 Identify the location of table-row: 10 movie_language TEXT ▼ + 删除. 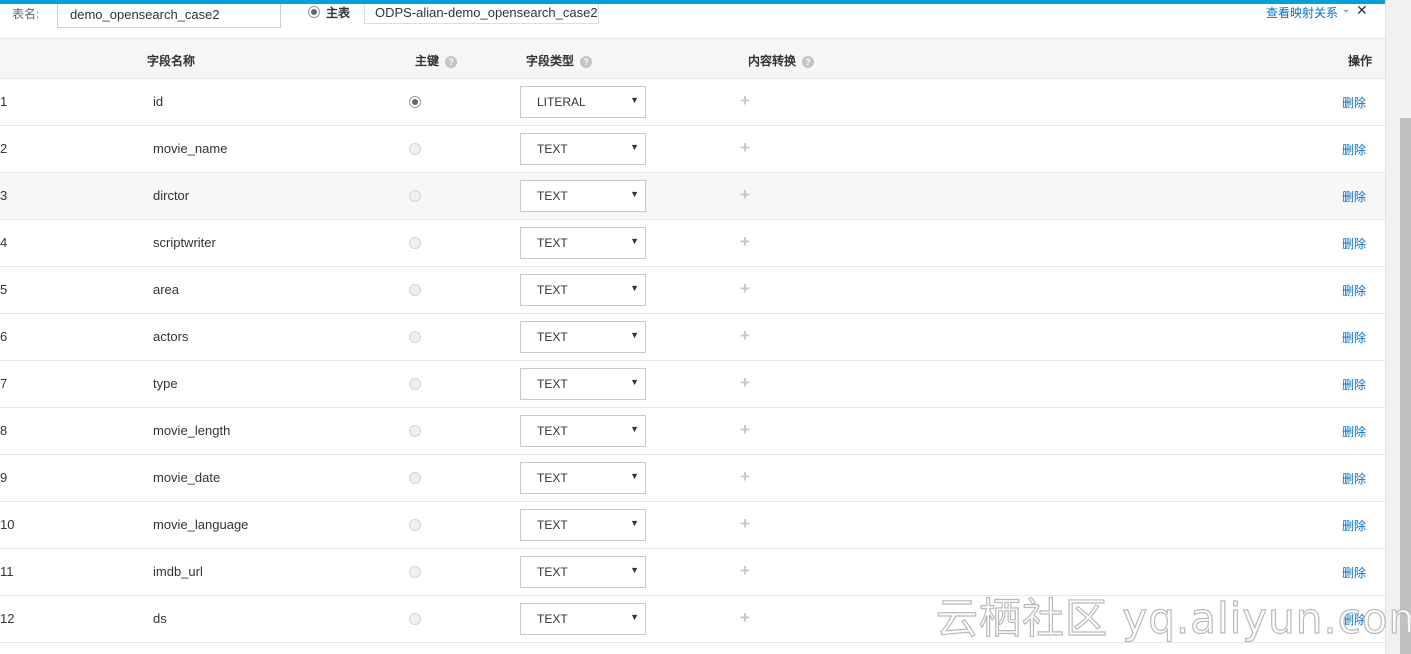
(692, 525).